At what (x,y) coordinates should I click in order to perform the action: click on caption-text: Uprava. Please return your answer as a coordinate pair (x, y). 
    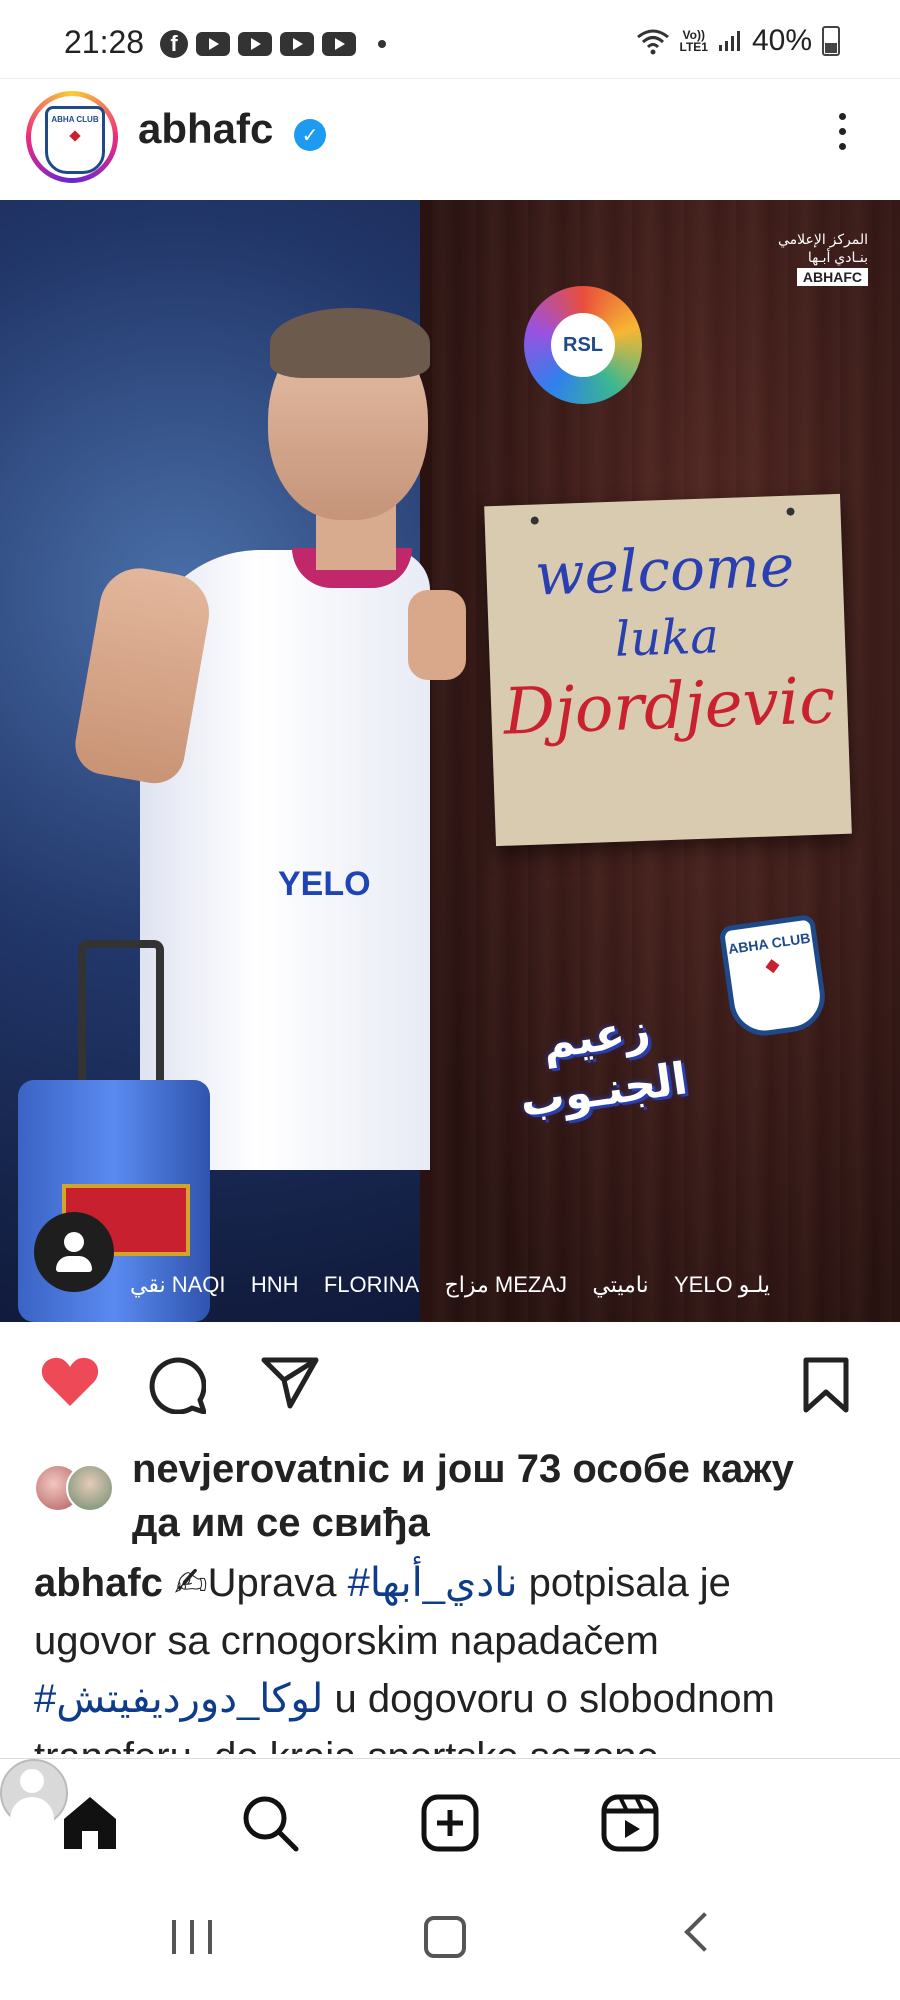
    Looking at the image, I should click on (277, 1583).